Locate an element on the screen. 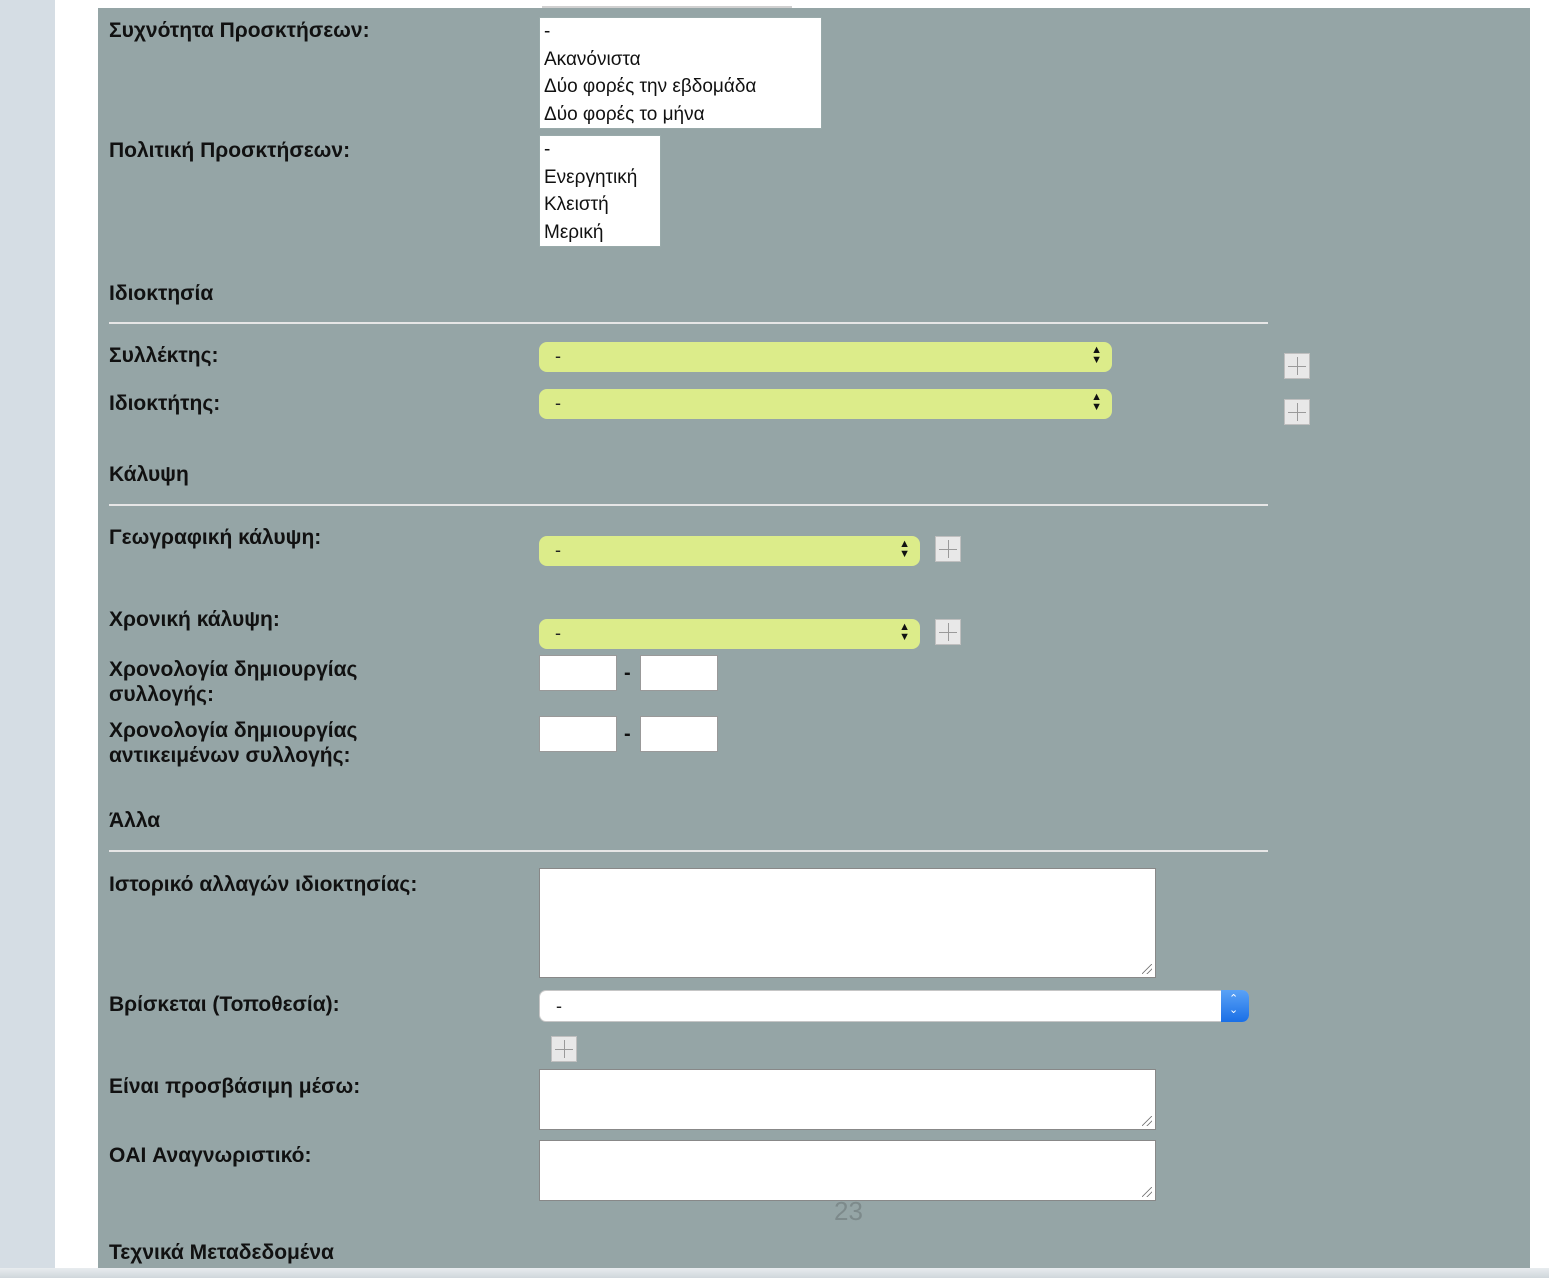 The image size is (1549, 1278). objects-date-to-input is located at coordinates (679, 734).